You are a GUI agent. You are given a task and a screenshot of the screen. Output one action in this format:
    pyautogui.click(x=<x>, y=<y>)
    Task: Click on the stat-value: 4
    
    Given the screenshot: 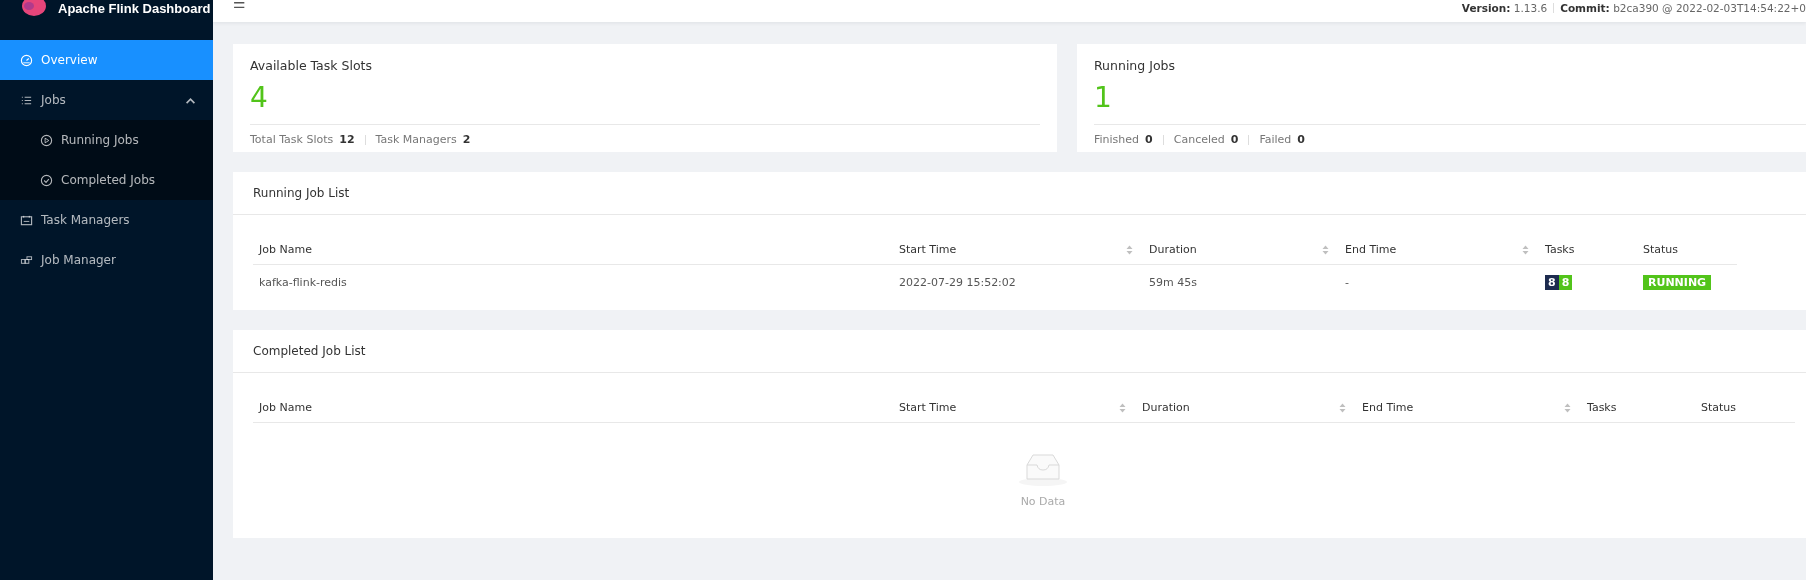 What is the action you would take?
    pyautogui.click(x=645, y=99)
    